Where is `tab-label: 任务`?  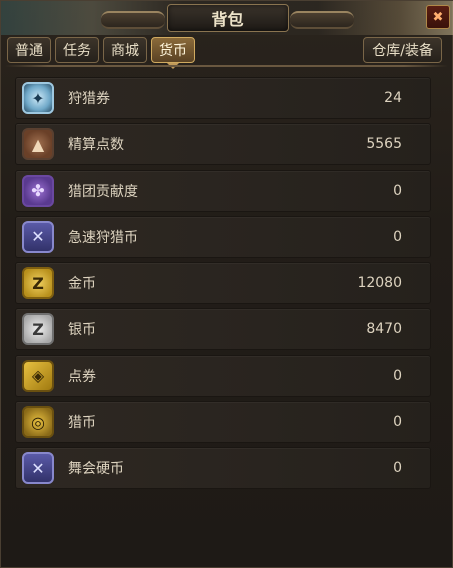
tab-label: 任务 is located at coordinates (77, 51).